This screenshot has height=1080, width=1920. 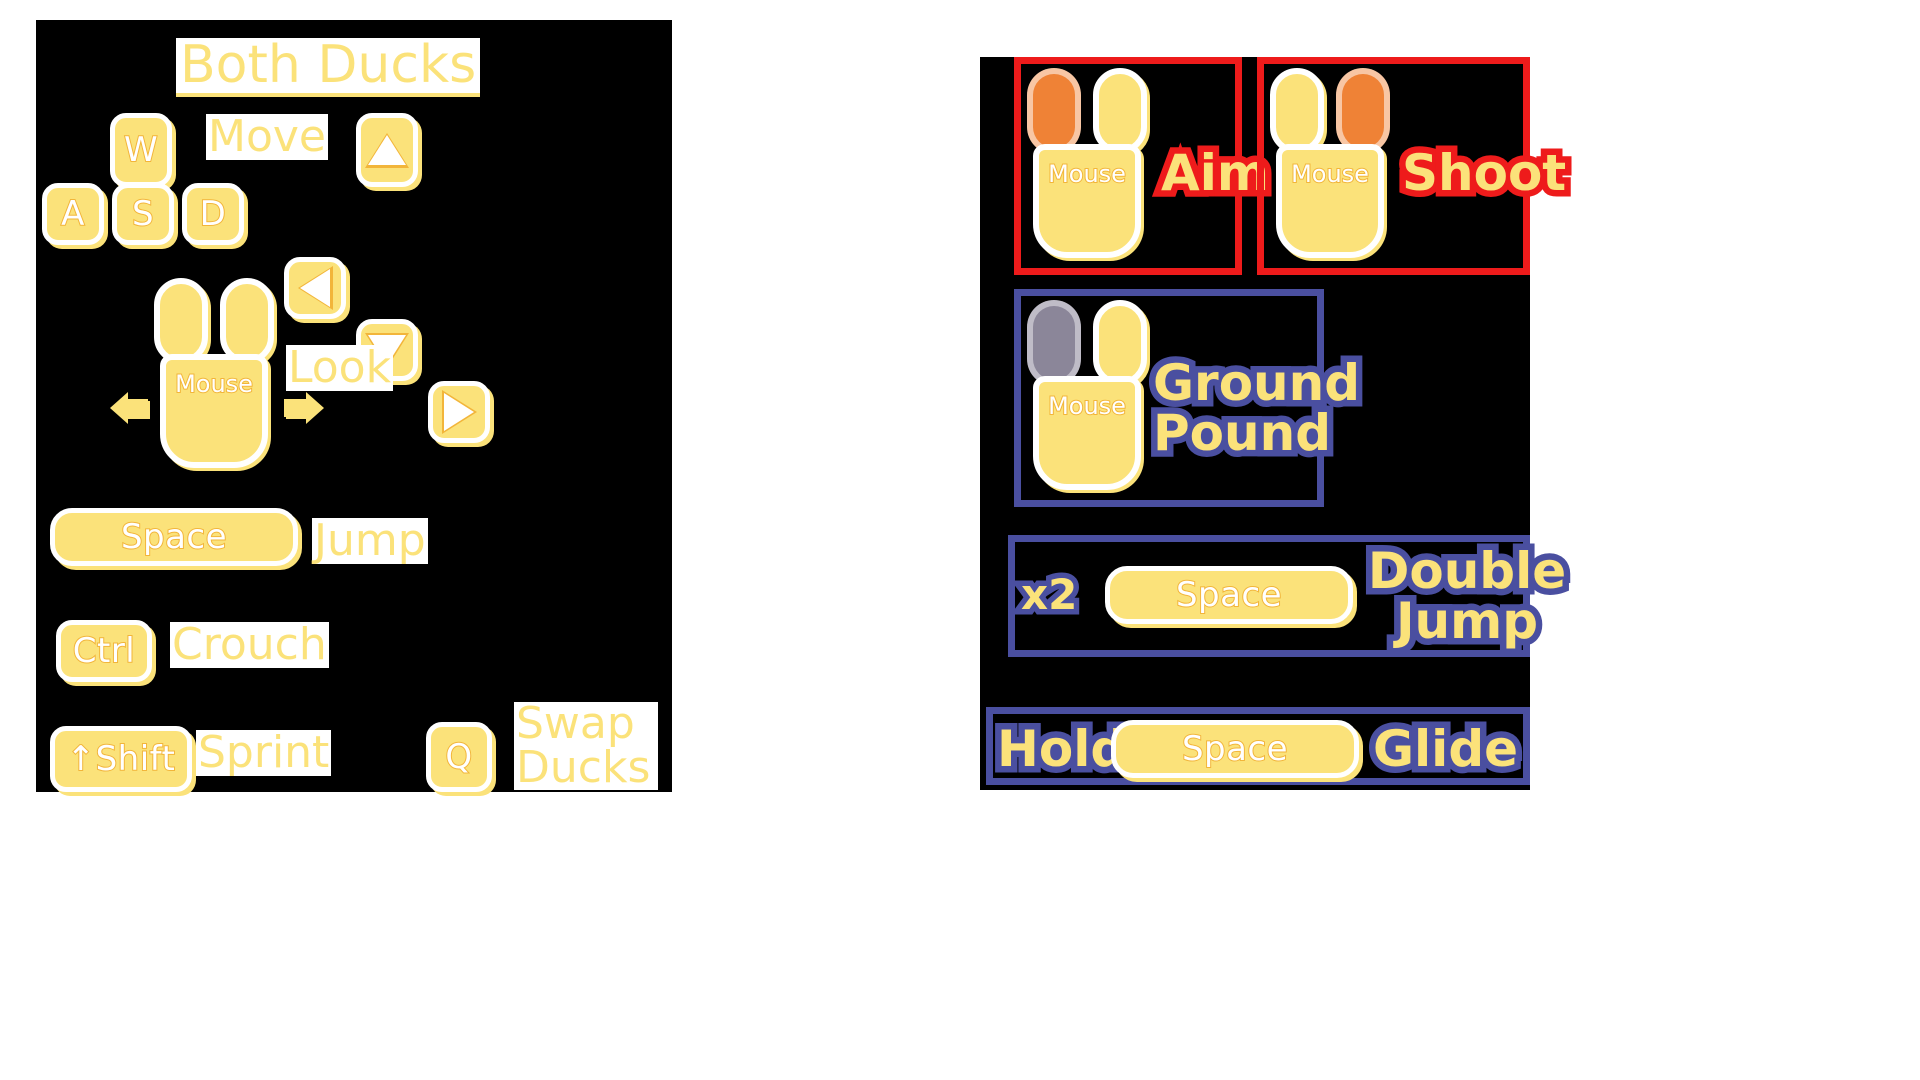 What do you see at coordinates (213, 214) in the screenshot?
I see `key-d: D` at bounding box center [213, 214].